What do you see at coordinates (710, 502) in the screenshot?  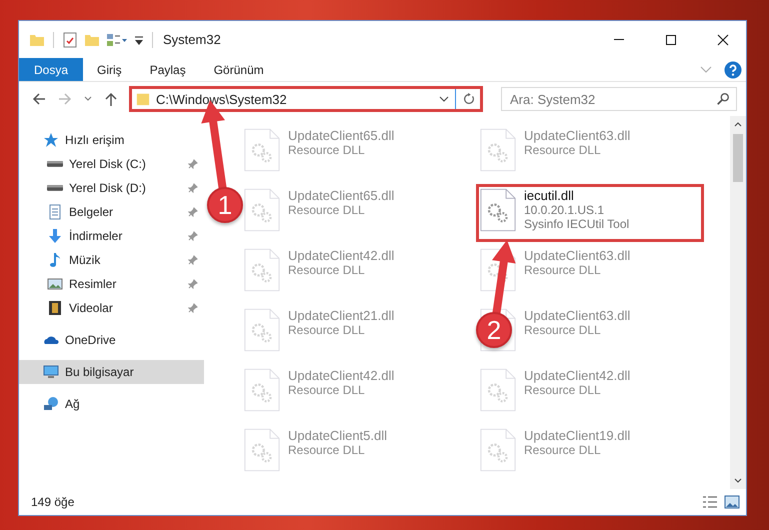 I see `details-view-icon` at bounding box center [710, 502].